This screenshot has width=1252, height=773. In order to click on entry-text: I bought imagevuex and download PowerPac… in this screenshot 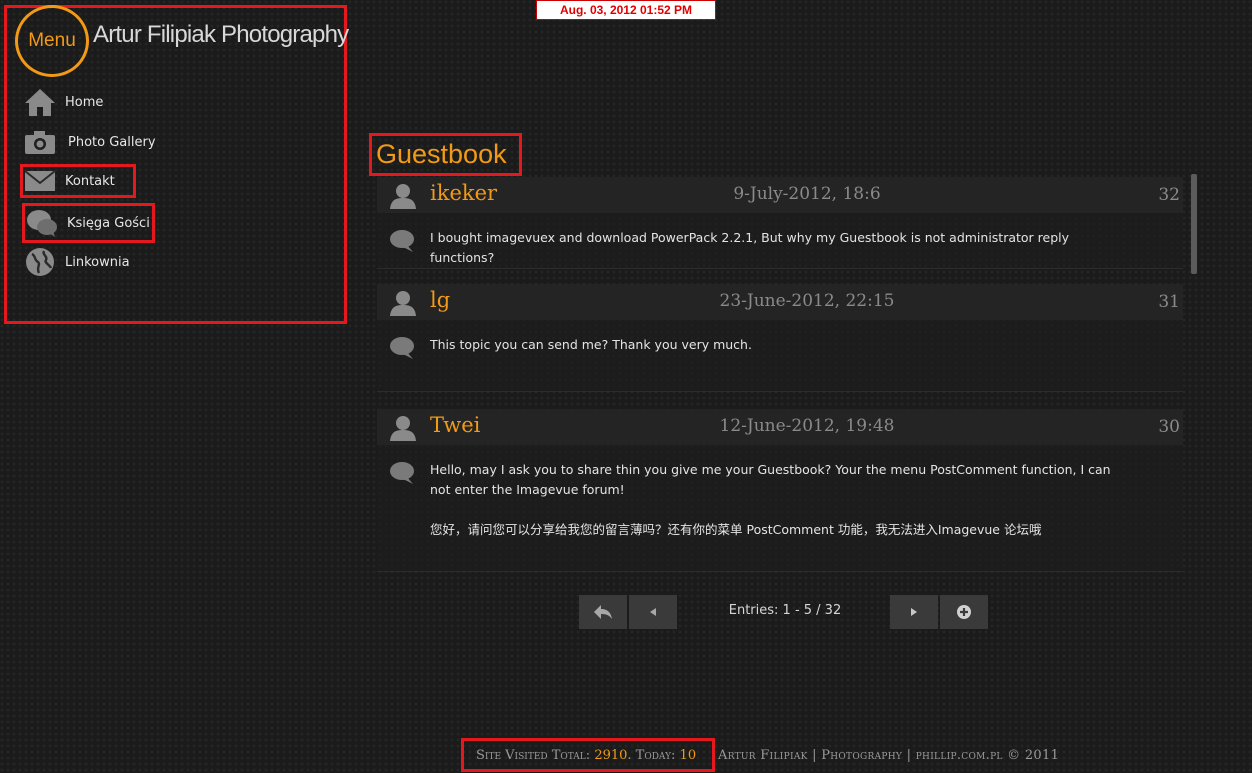, I will do `click(750, 247)`.